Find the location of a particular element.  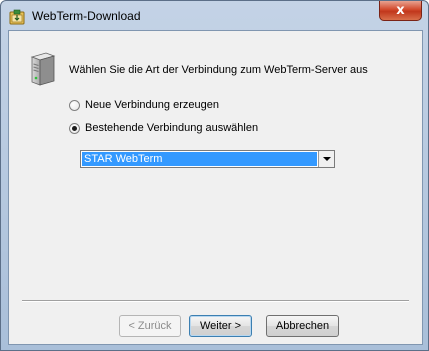

back-button: < Zurück is located at coordinates (150, 326).